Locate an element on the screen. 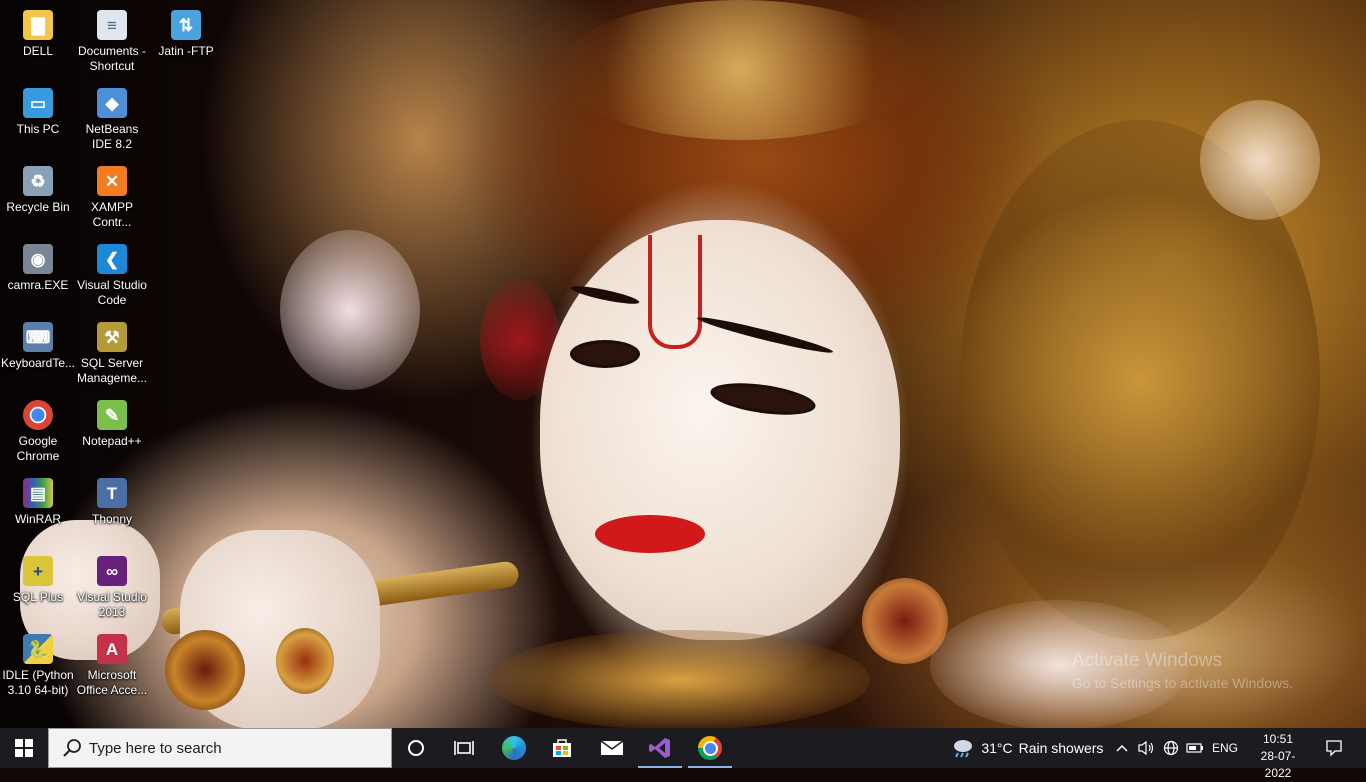 The image size is (1366, 782). volume-button is located at coordinates (1146, 748).